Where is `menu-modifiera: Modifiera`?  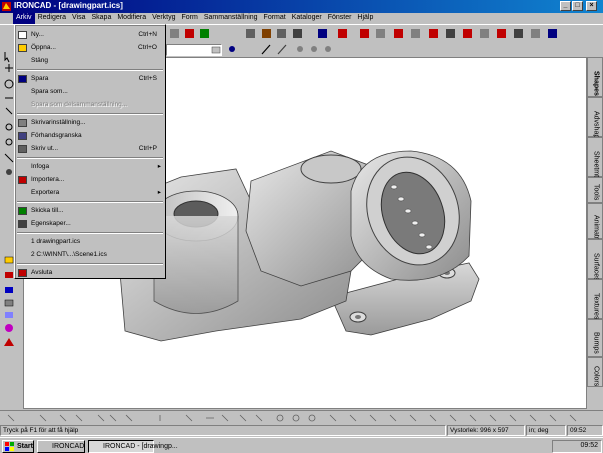
menu-modifiera: Modifiera is located at coordinates (131, 18).